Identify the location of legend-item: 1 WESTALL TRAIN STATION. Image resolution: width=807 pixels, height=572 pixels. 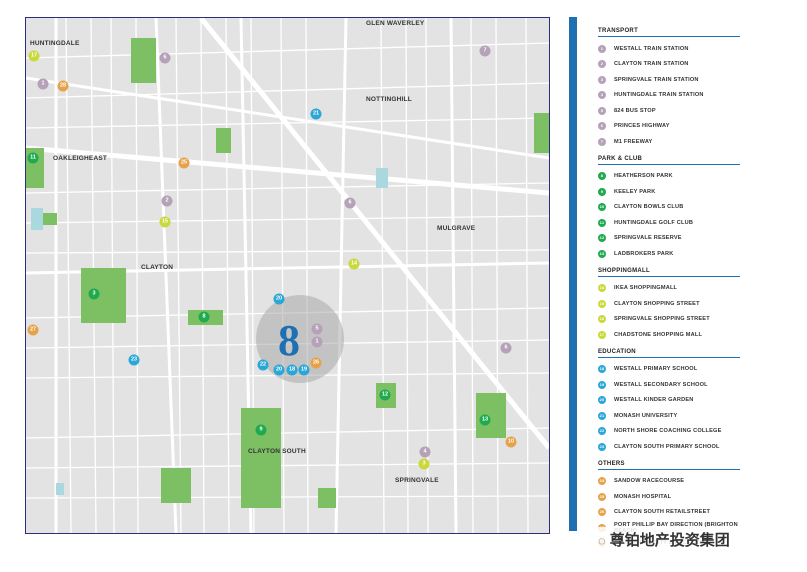
(669, 49).